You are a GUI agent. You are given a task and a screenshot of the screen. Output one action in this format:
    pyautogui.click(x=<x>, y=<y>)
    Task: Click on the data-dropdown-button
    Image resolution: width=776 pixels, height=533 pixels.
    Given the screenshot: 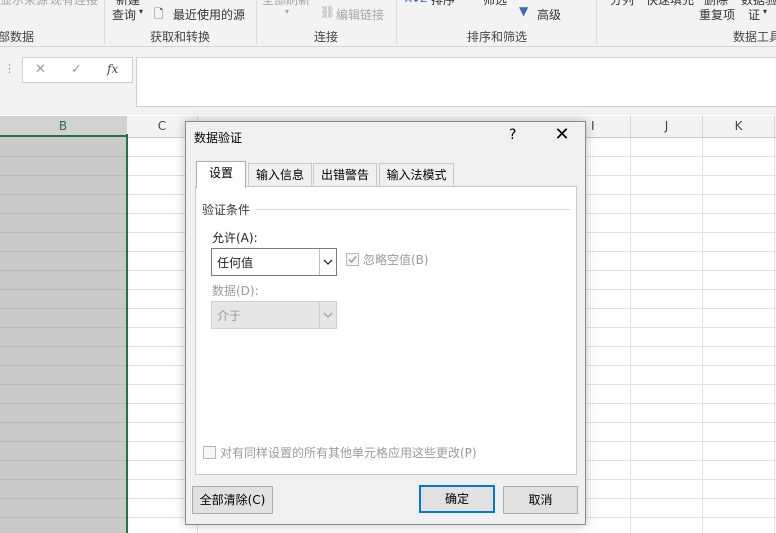 What is the action you would take?
    pyautogui.click(x=327, y=315)
    